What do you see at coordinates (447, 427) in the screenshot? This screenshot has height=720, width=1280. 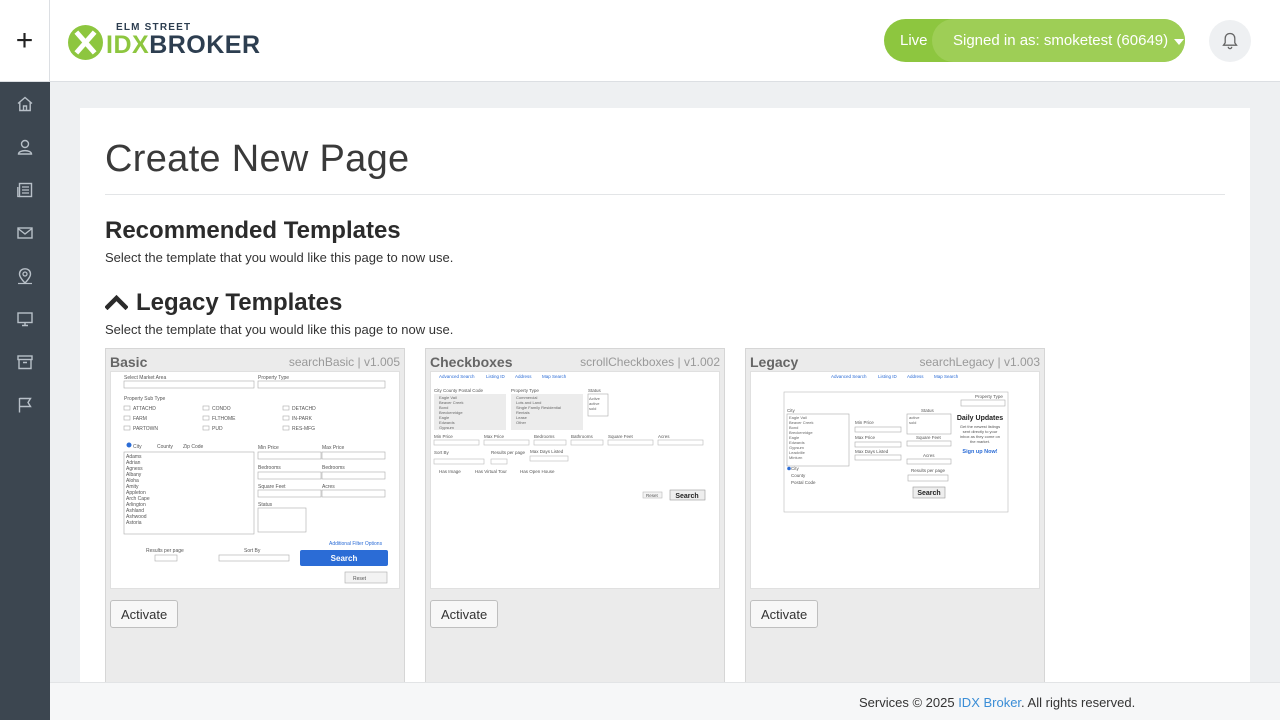 I see `svg-text: Gypsum` at bounding box center [447, 427].